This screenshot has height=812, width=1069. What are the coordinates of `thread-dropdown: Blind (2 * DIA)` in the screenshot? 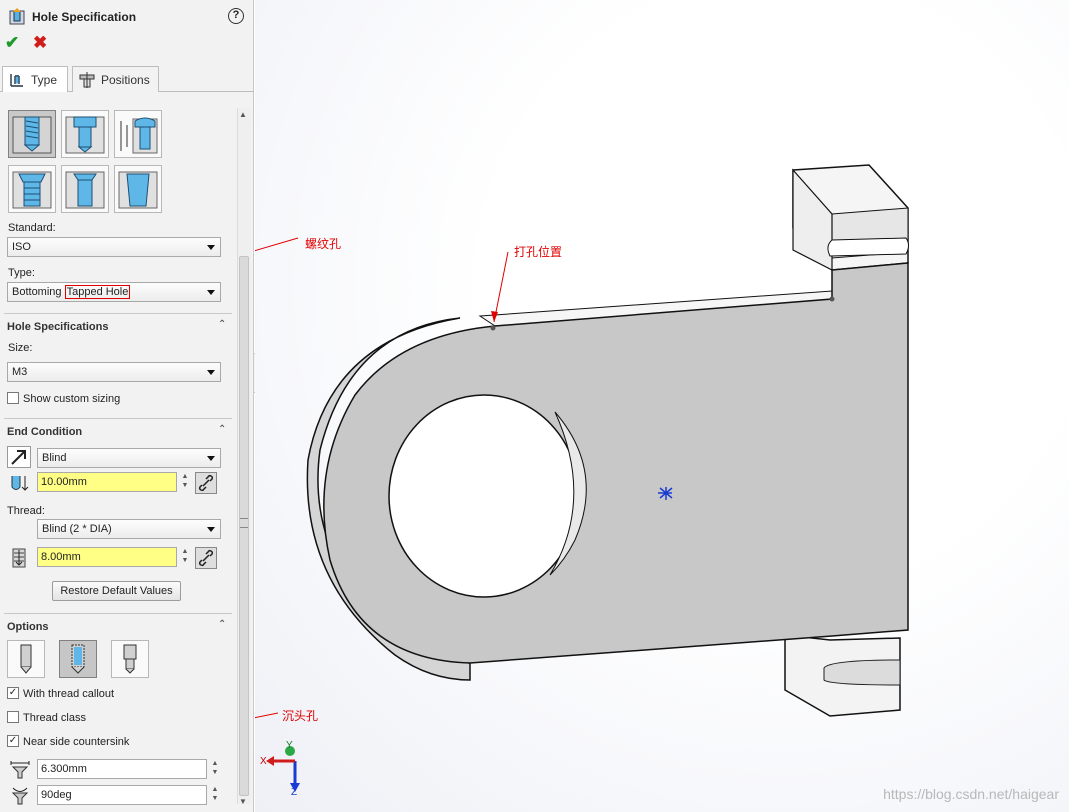 It's located at (129, 529).